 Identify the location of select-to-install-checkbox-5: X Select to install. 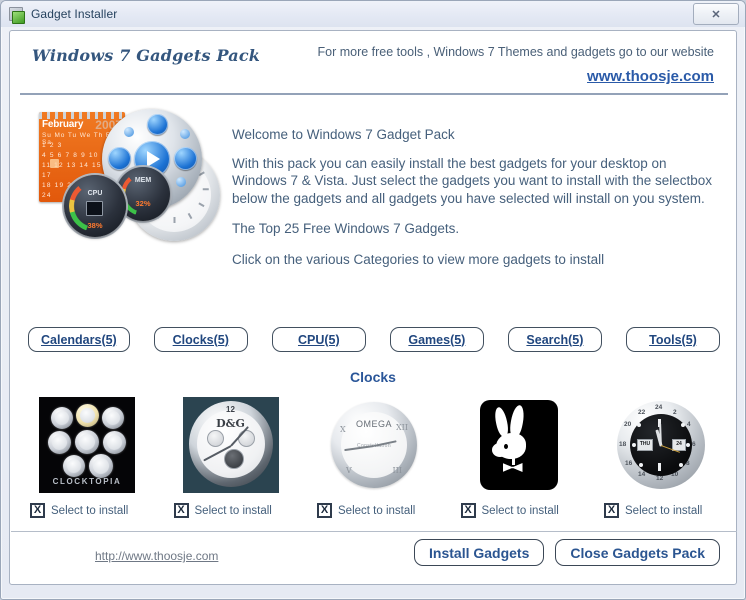
(653, 510).